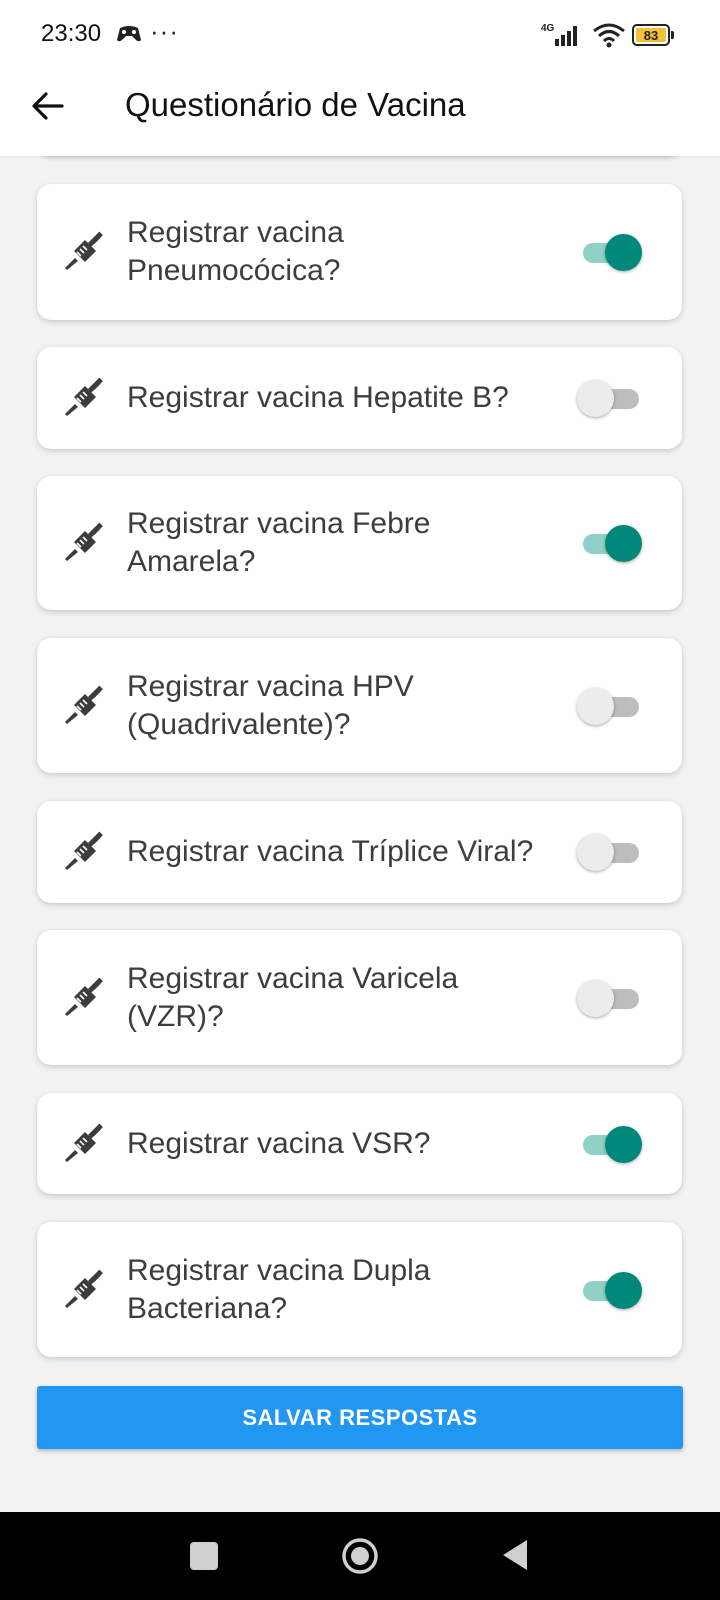 This screenshot has height=1600, width=720. I want to click on status-bar: 23:30 ··· 4G 83, so click(360, 35).